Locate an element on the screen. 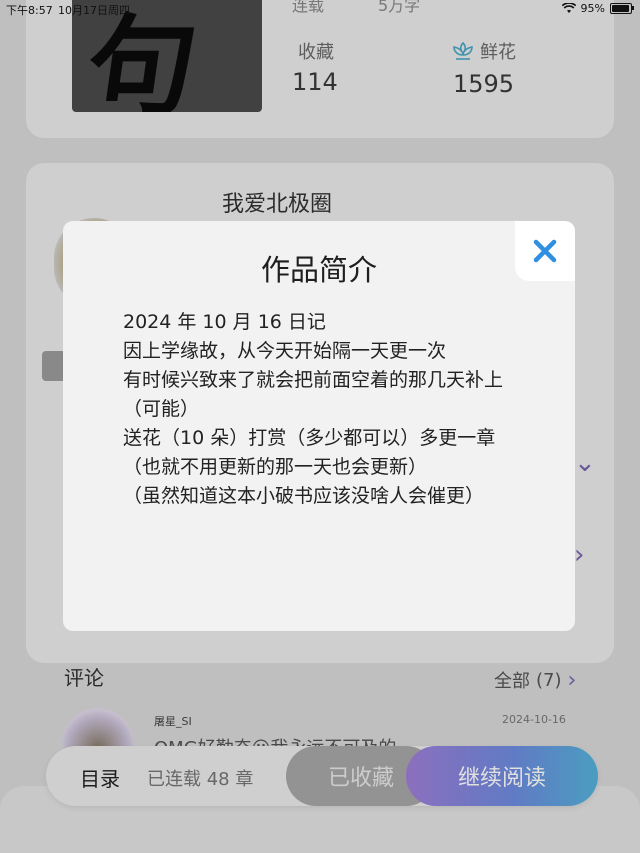  close-button is located at coordinates (545, 251).